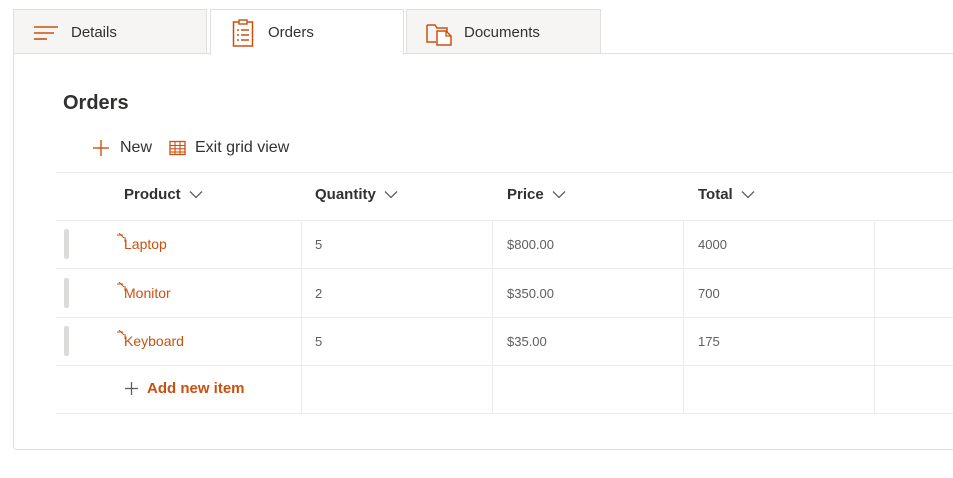 This screenshot has width=953, height=478. I want to click on lines-icon, so click(46, 33).